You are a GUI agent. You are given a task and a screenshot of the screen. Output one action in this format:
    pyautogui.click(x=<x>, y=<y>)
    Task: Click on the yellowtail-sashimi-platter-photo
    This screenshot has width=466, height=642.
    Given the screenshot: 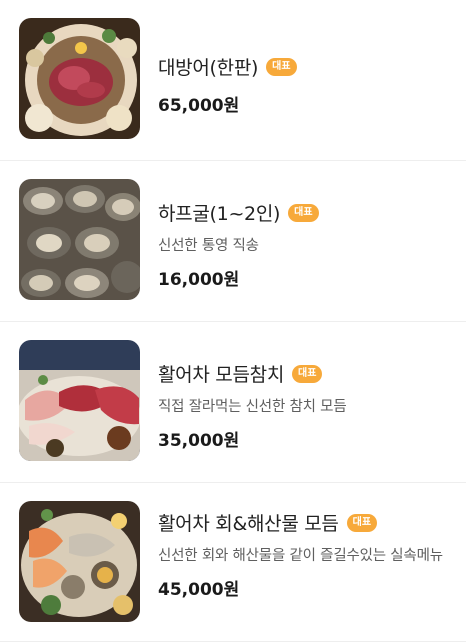 What is the action you would take?
    pyautogui.click(x=79, y=78)
    